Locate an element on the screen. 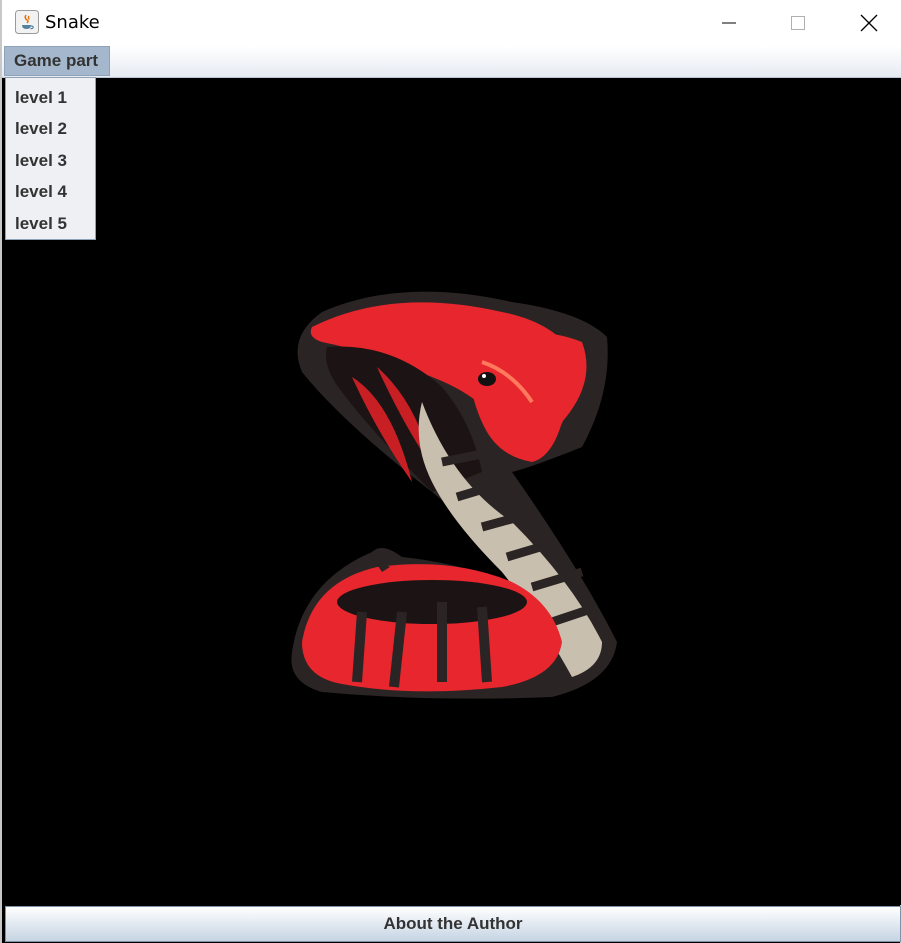  menu-item-level-2: level 2 is located at coordinates (50, 130).